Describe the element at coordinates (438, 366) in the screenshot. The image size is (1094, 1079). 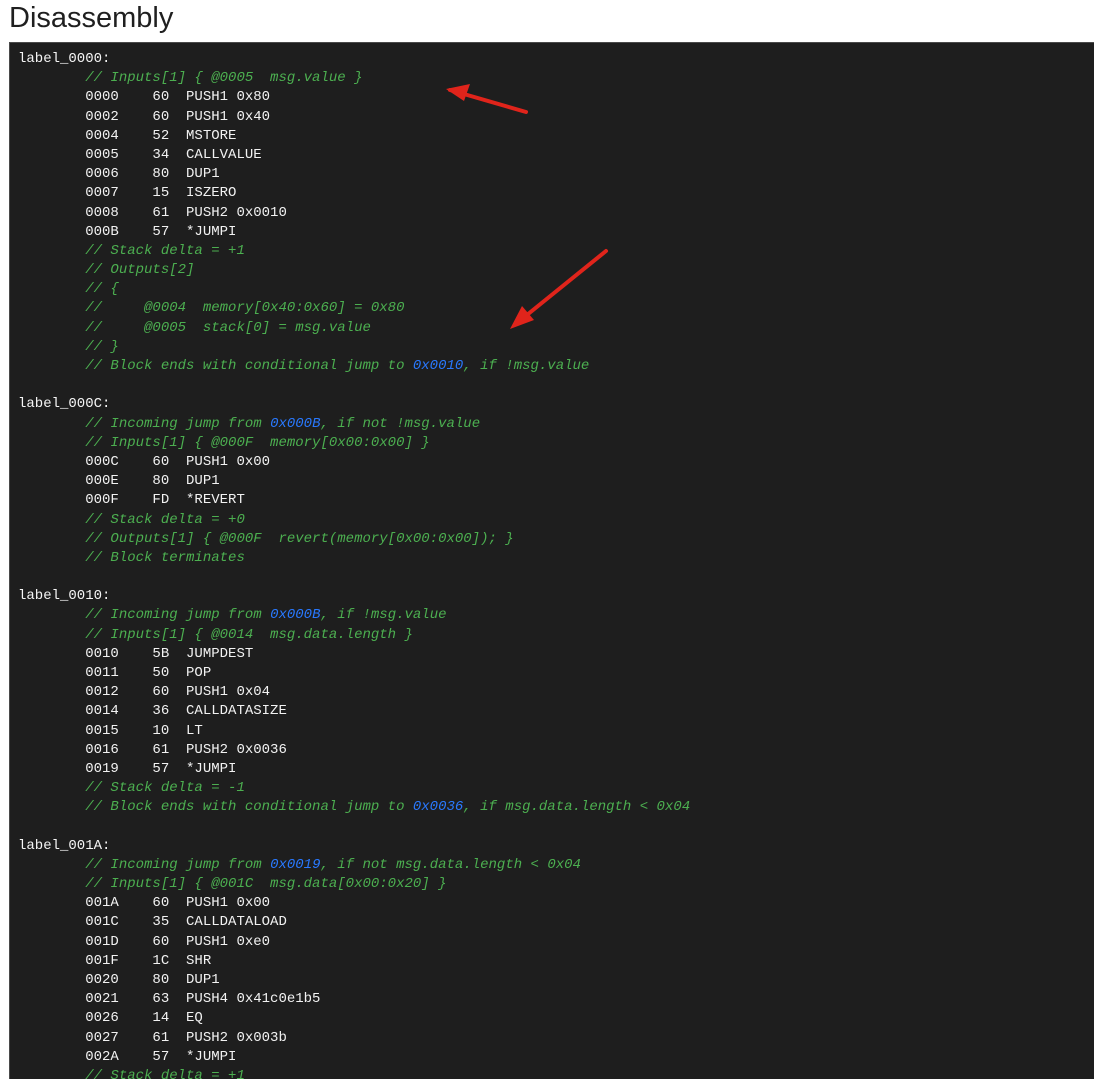
I see `jump-target-link: 0x0010` at that location.